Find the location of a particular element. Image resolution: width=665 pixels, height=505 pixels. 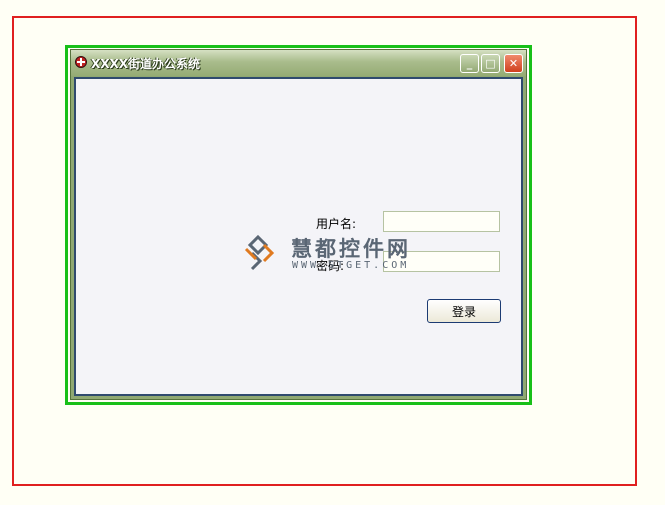

window-title: XXXX街道办公系统 is located at coordinates (146, 64).